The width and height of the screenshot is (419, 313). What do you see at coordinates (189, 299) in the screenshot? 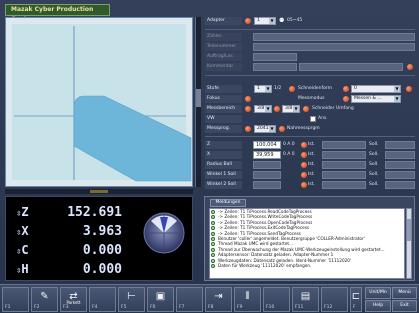
I see `fkey-f7: F7` at bounding box center [189, 299].